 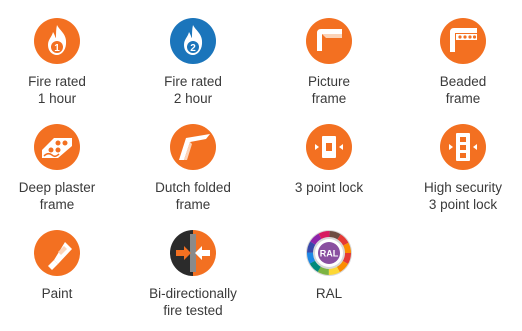 I want to click on fire-rated-1-hour-icon: 1, so click(x=57, y=41).